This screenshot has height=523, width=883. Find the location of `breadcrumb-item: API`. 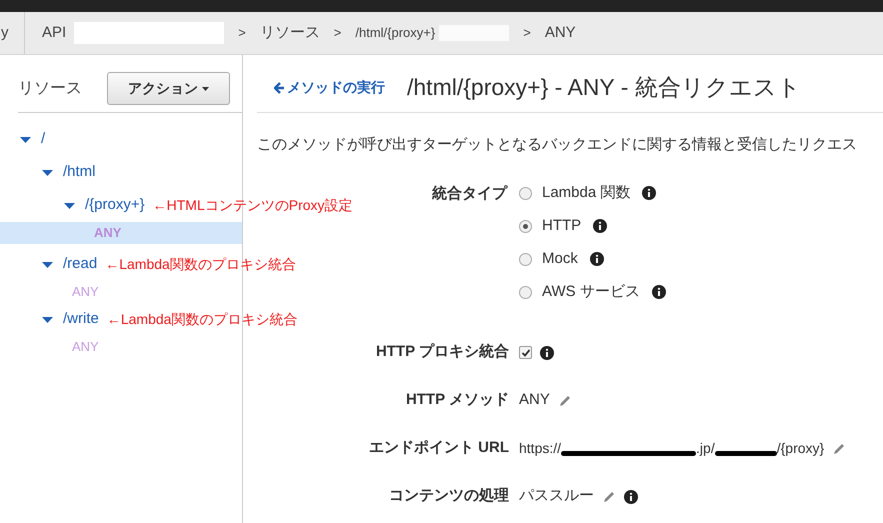

breadcrumb-item: API is located at coordinates (54, 33).